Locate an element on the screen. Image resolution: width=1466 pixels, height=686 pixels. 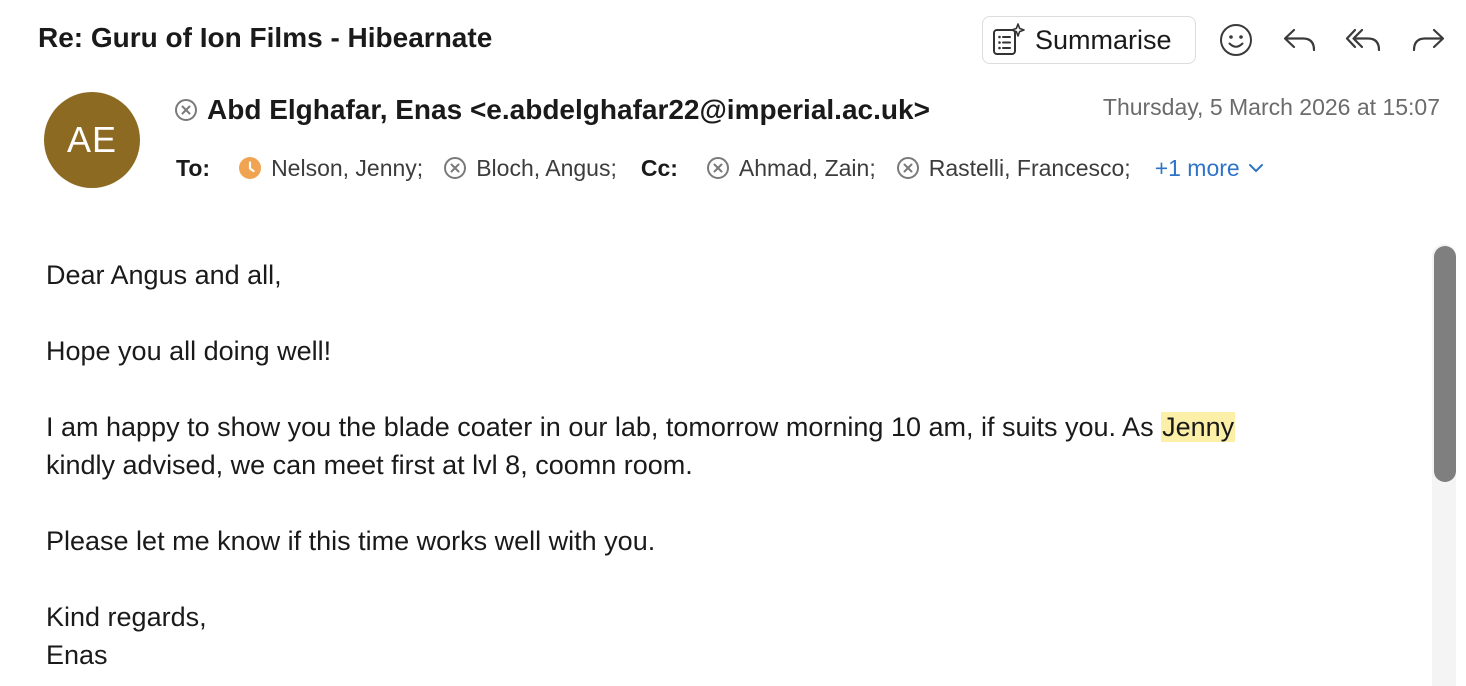
recipient-name: Ahmad, Zain; is located at coordinates (807, 167).